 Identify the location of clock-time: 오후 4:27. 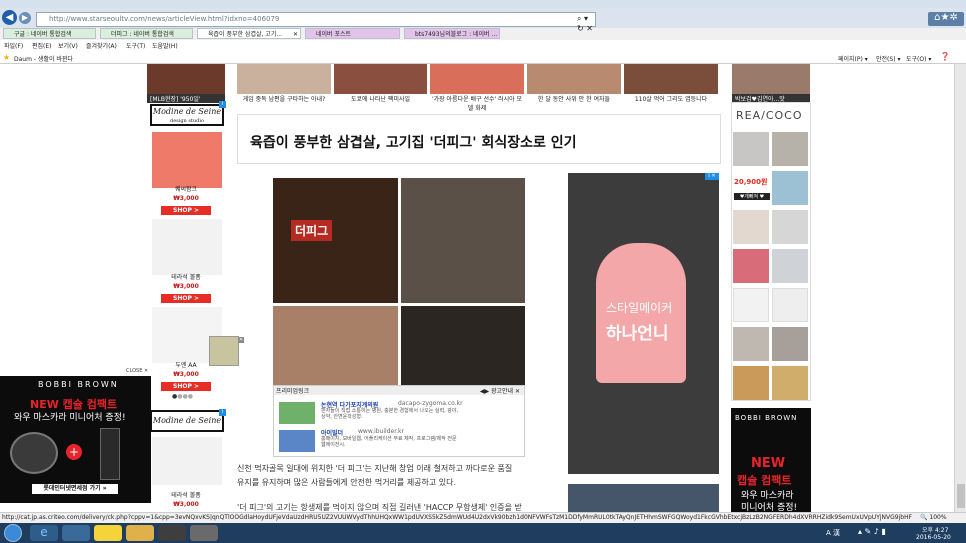
(935, 529).